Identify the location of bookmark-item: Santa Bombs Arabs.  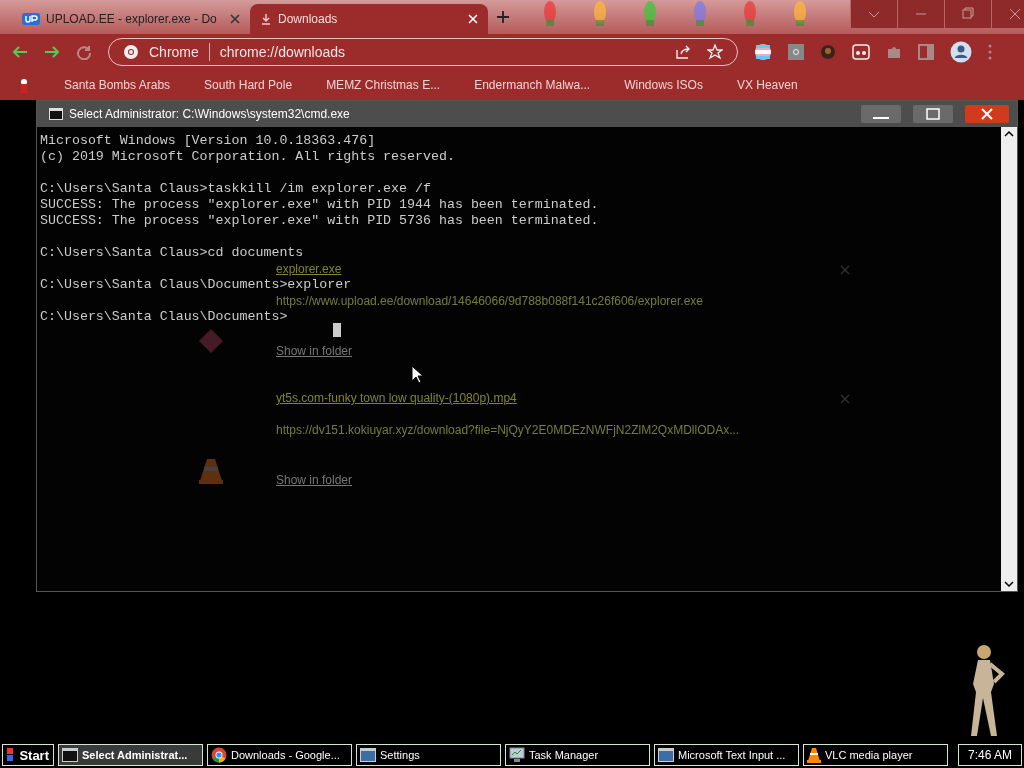
(117, 85).